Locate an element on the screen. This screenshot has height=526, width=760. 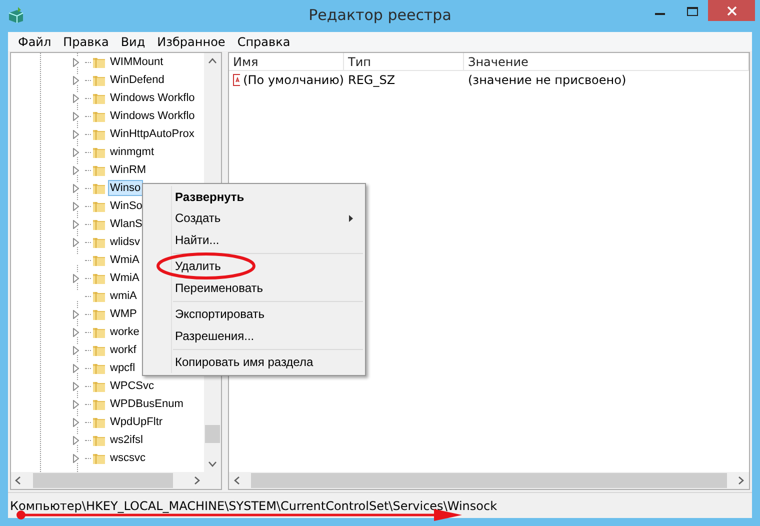
tree-item: WinSo is located at coordinates (126, 206).